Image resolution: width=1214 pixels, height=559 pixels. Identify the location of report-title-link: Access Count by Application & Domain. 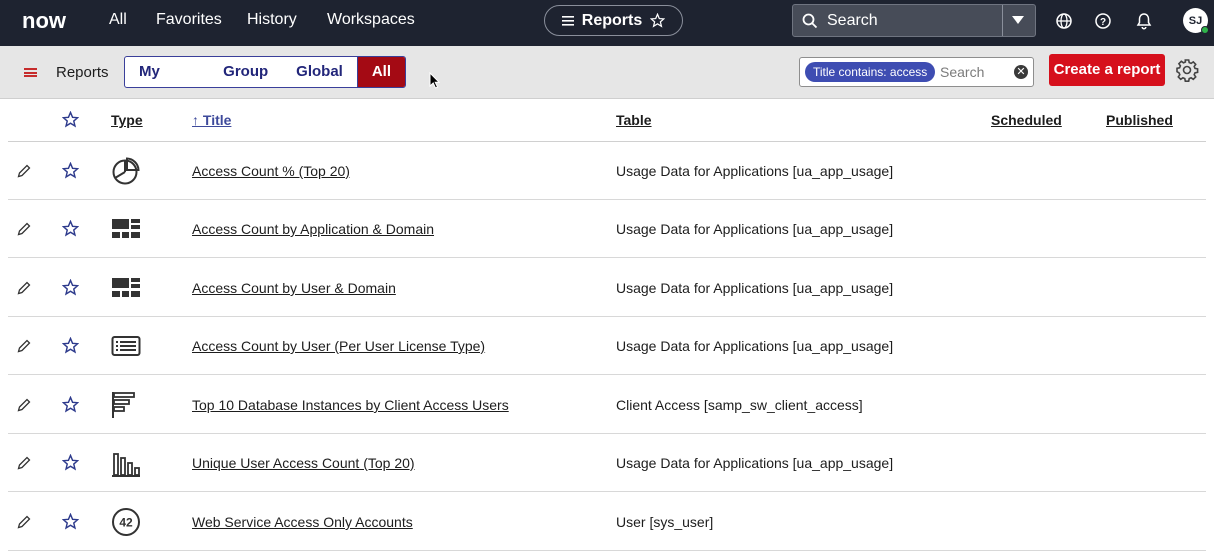
(313, 229).